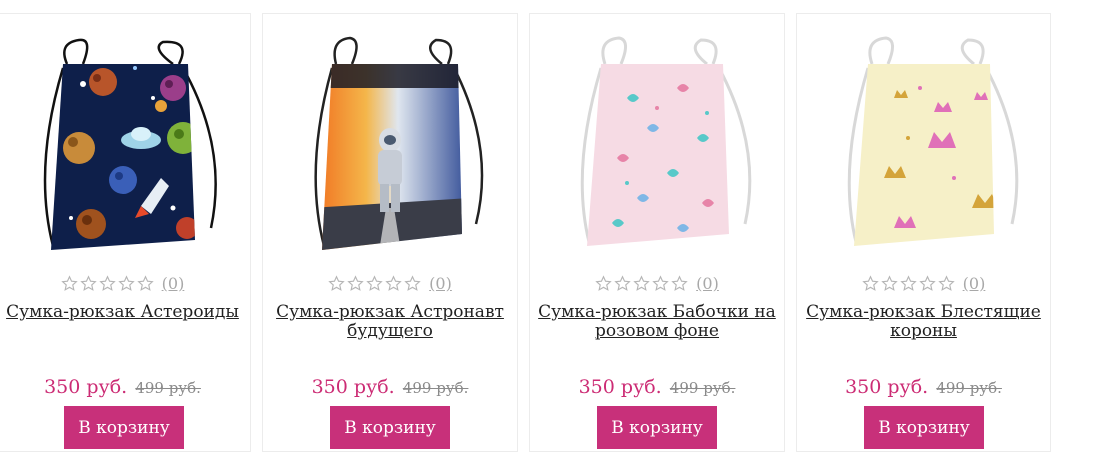  I want to click on product-title-link: Сумка-рюкзак Астероиды, so click(122, 312).